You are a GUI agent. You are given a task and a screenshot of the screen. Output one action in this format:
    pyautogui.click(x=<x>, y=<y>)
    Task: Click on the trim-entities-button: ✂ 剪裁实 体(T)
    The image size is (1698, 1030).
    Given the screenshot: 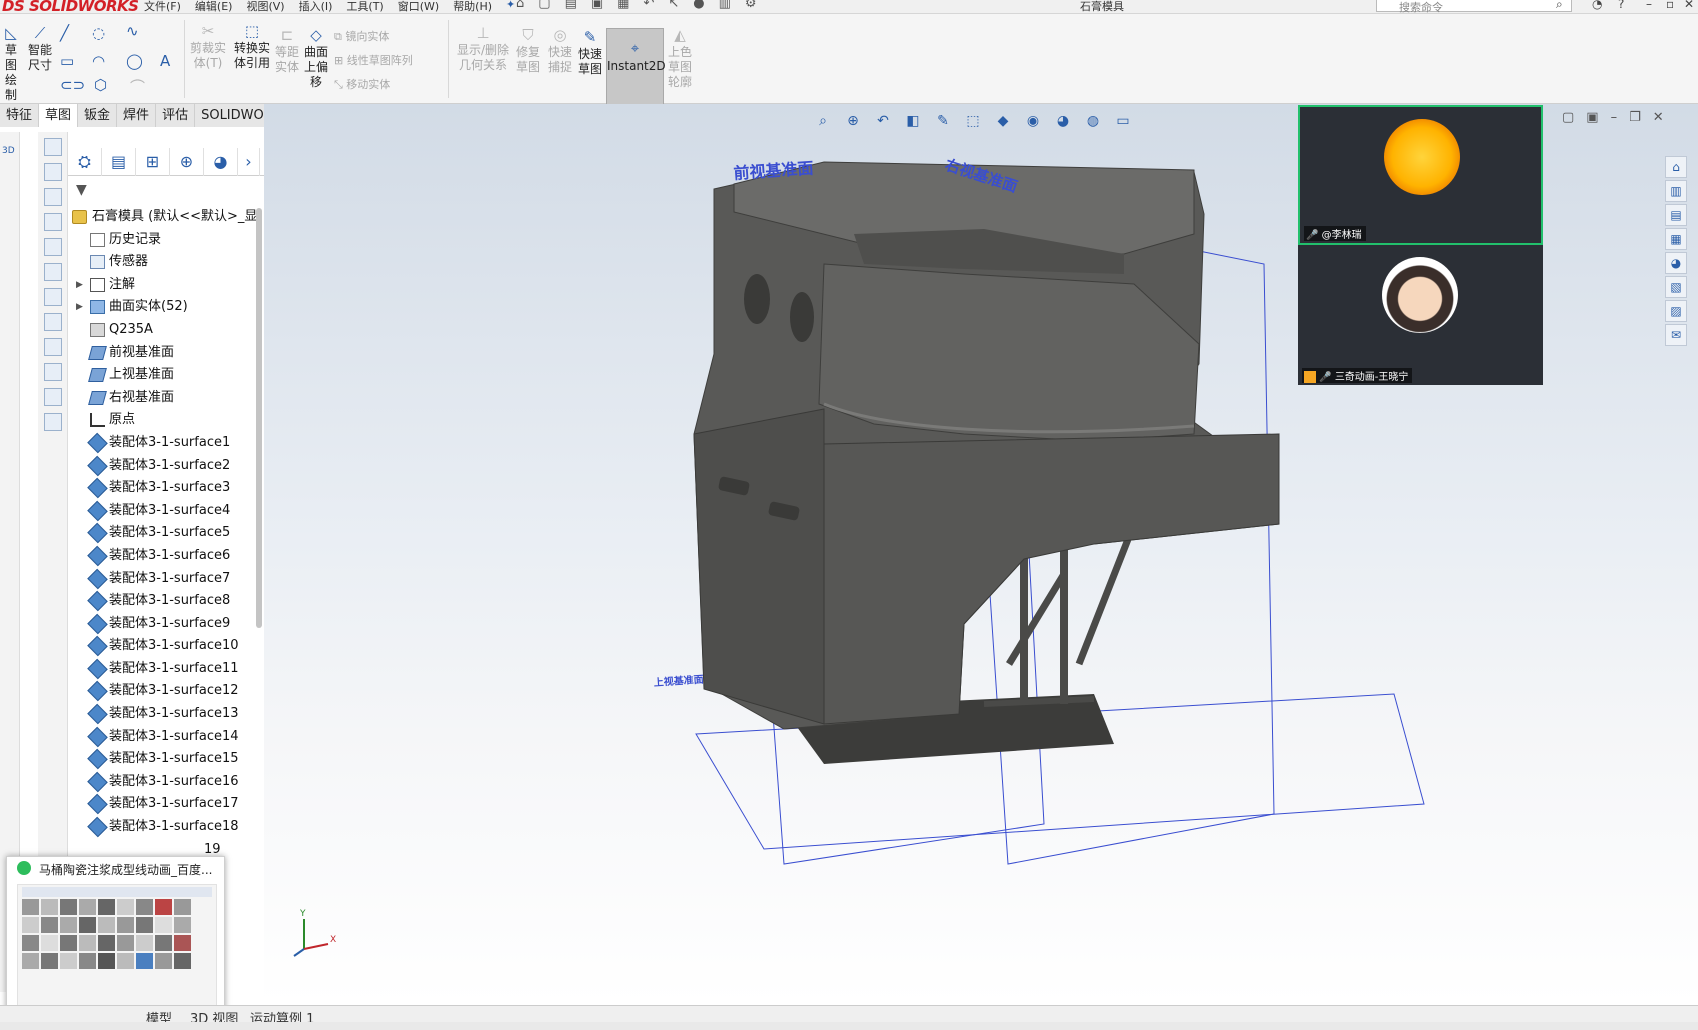 What is the action you would take?
    pyautogui.click(x=208, y=47)
    